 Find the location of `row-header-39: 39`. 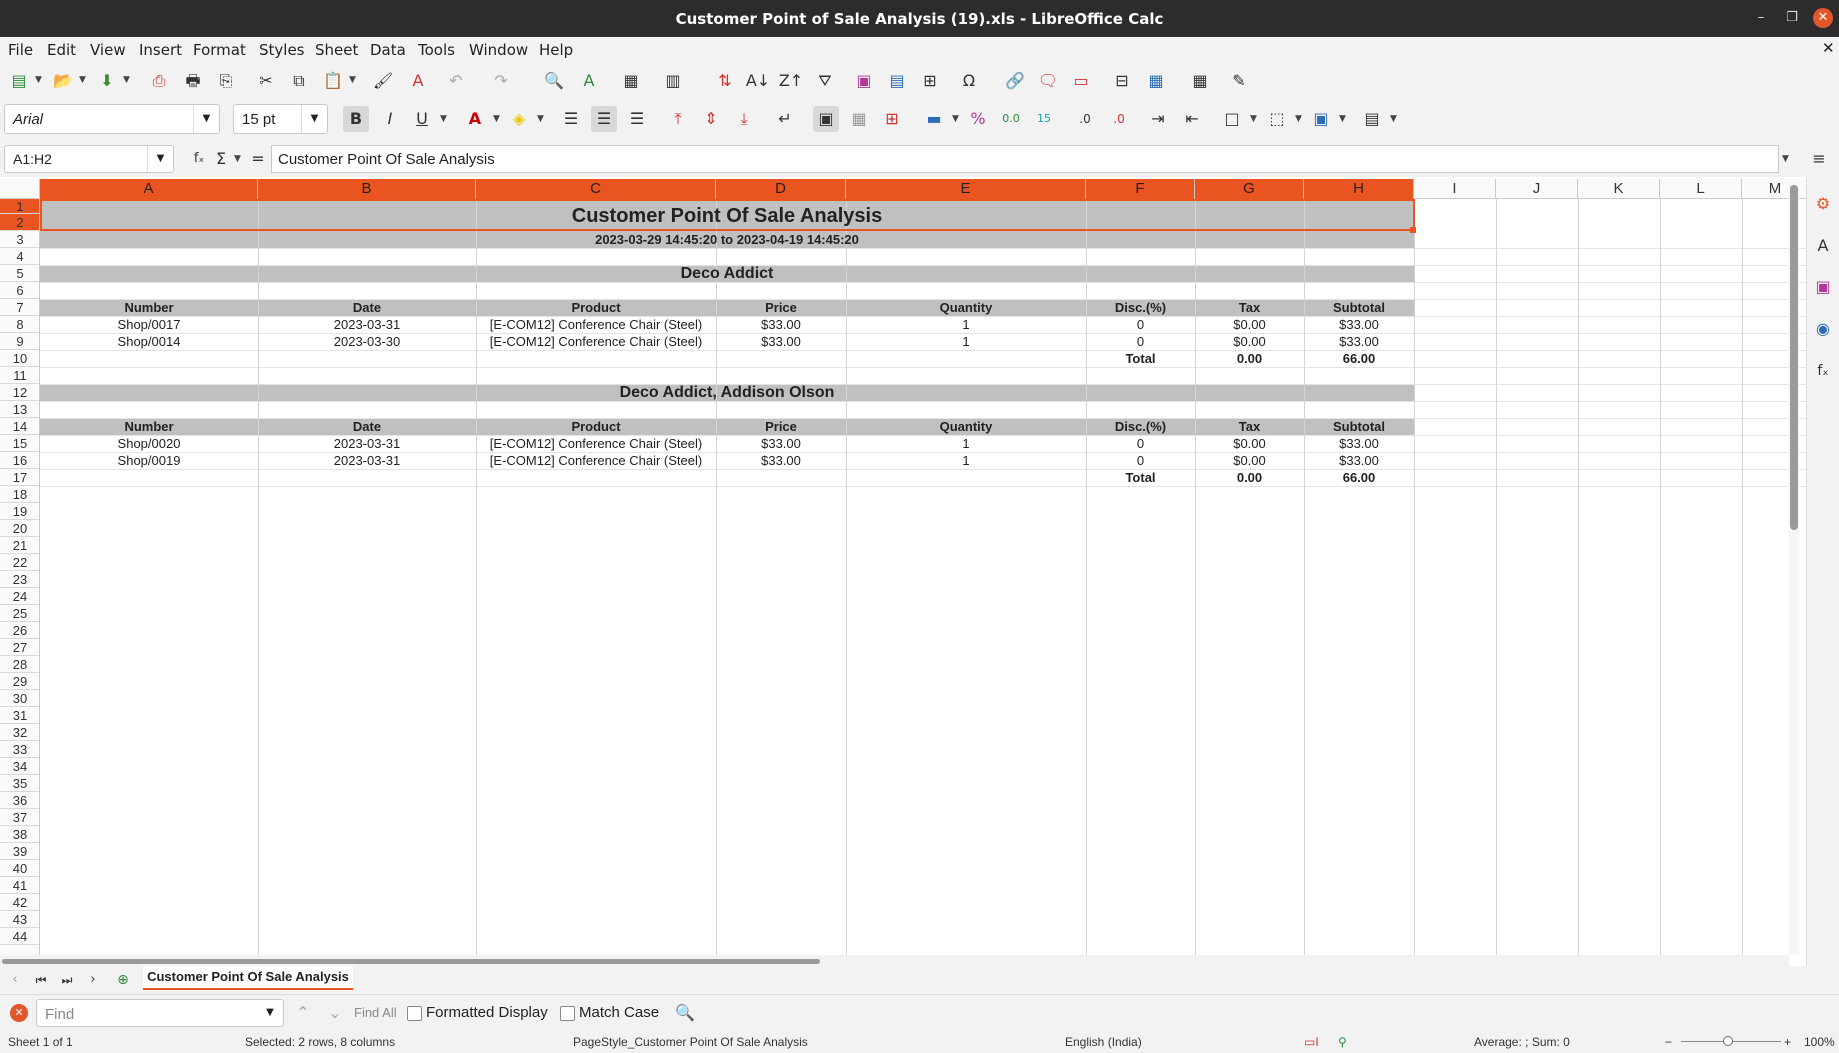

row-header-39: 39 is located at coordinates (19, 851).